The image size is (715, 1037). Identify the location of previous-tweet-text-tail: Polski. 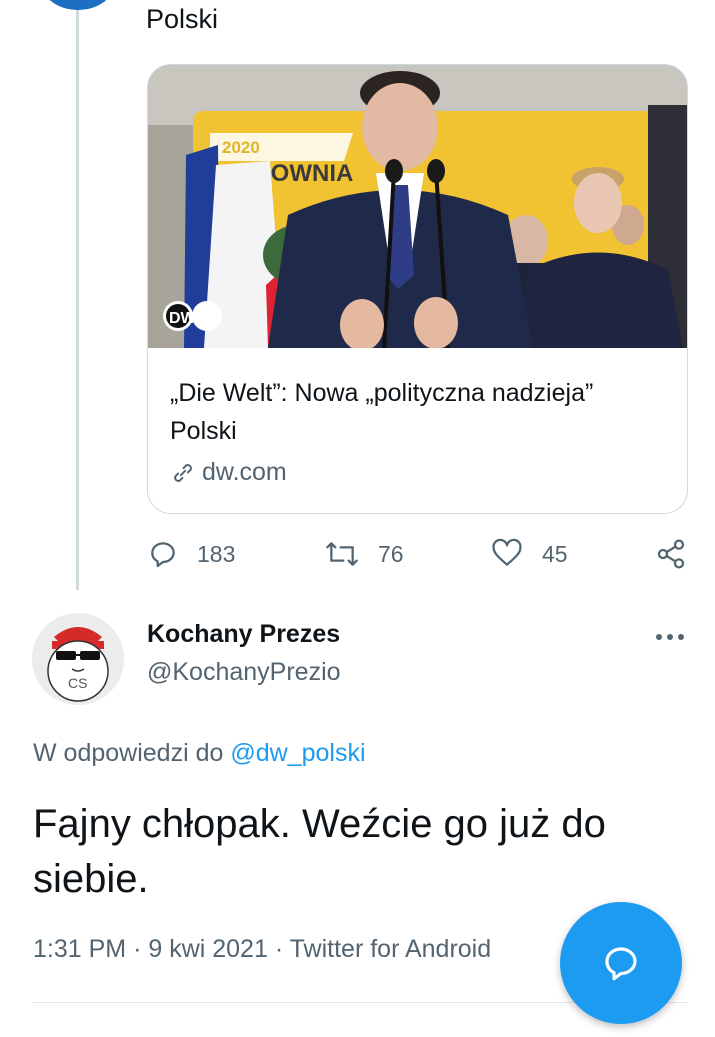
(182, 19).